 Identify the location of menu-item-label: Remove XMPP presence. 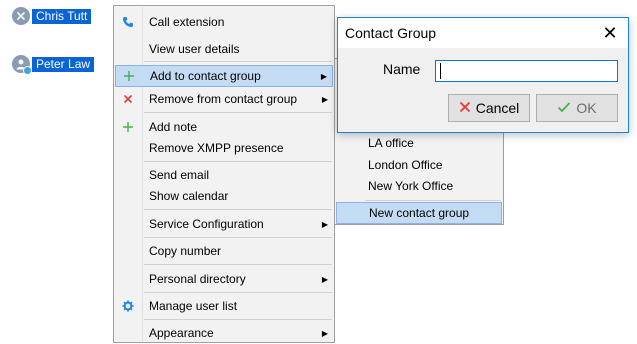
(216, 148).